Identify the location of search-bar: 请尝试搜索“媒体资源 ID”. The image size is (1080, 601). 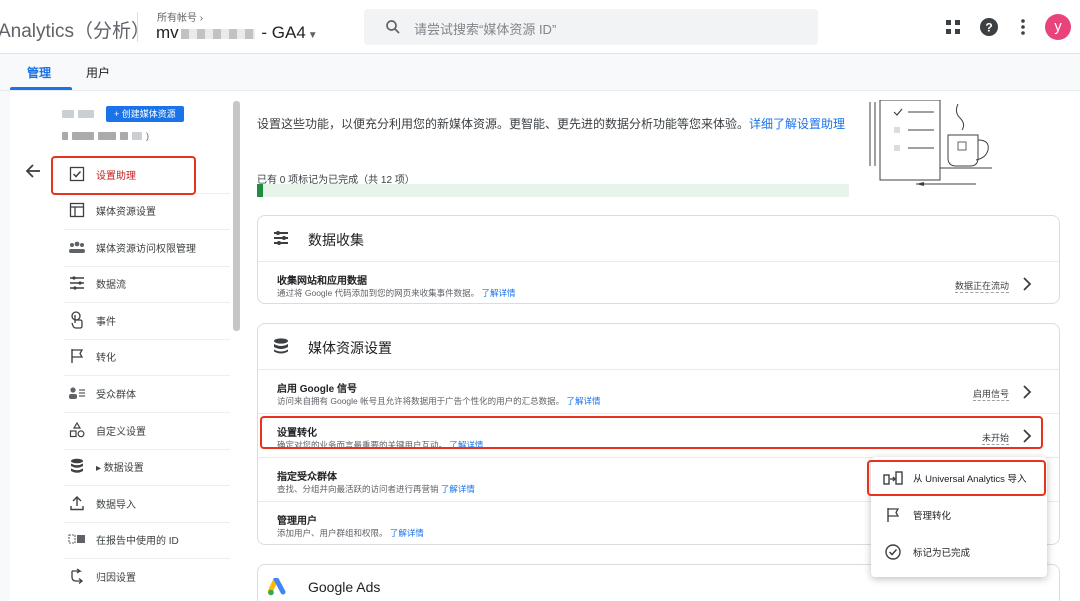
(591, 27).